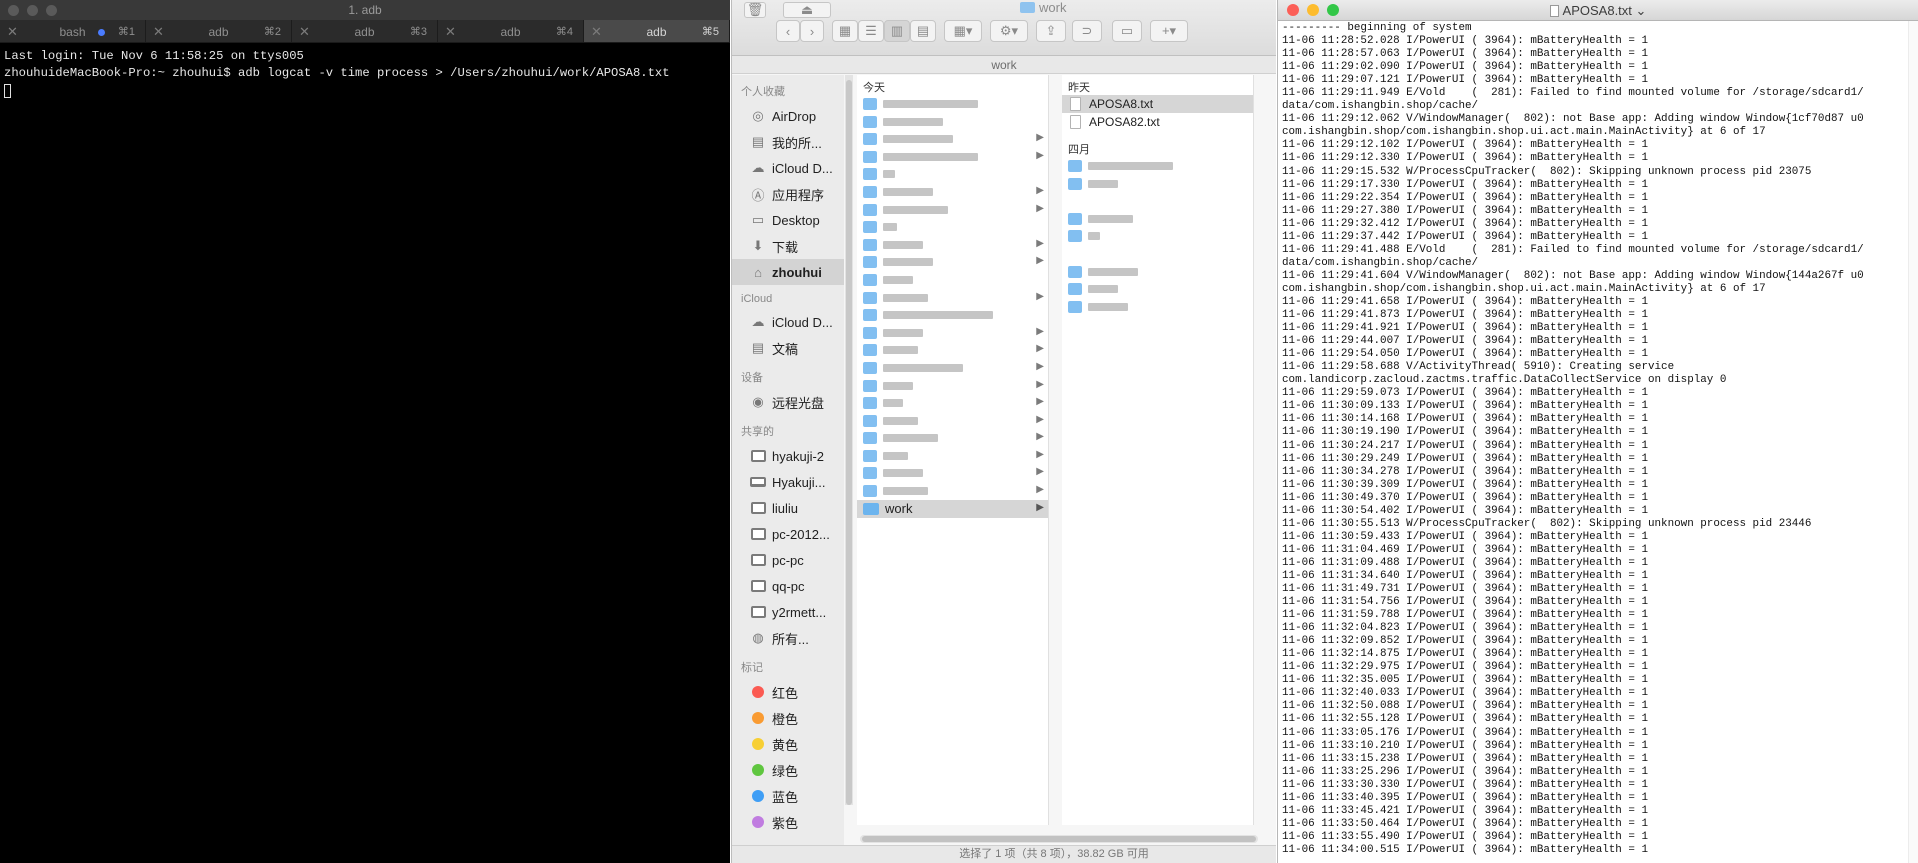 This screenshot has width=1918, height=863. What do you see at coordinates (849, 440) in the screenshot?
I see `sidebar-scrollbar` at bounding box center [849, 440].